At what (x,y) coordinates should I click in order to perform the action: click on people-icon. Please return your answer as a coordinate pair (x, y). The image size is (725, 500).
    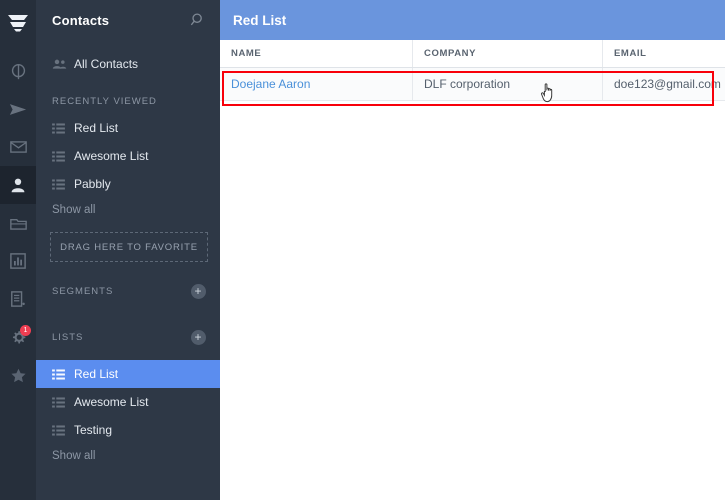
    Looking at the image, I should click on (63, 64).